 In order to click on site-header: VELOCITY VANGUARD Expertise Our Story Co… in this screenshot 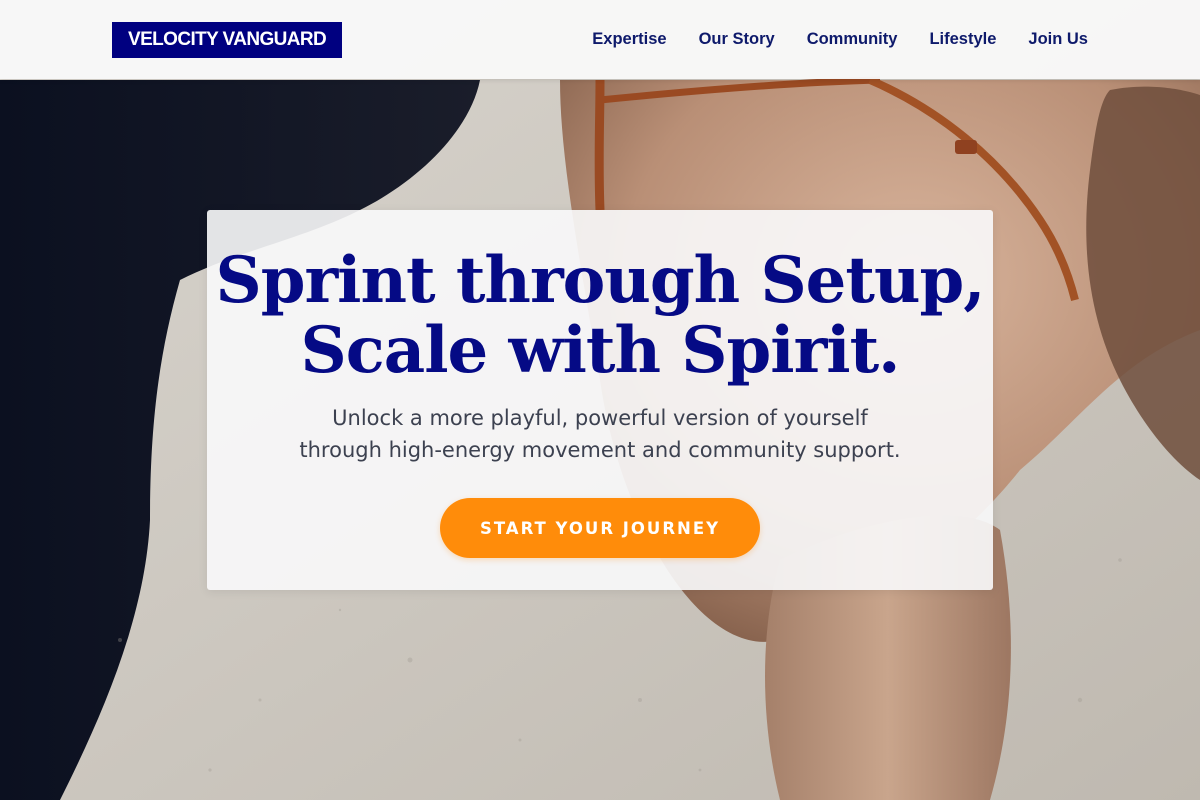, I will do `click(600, 39)`.